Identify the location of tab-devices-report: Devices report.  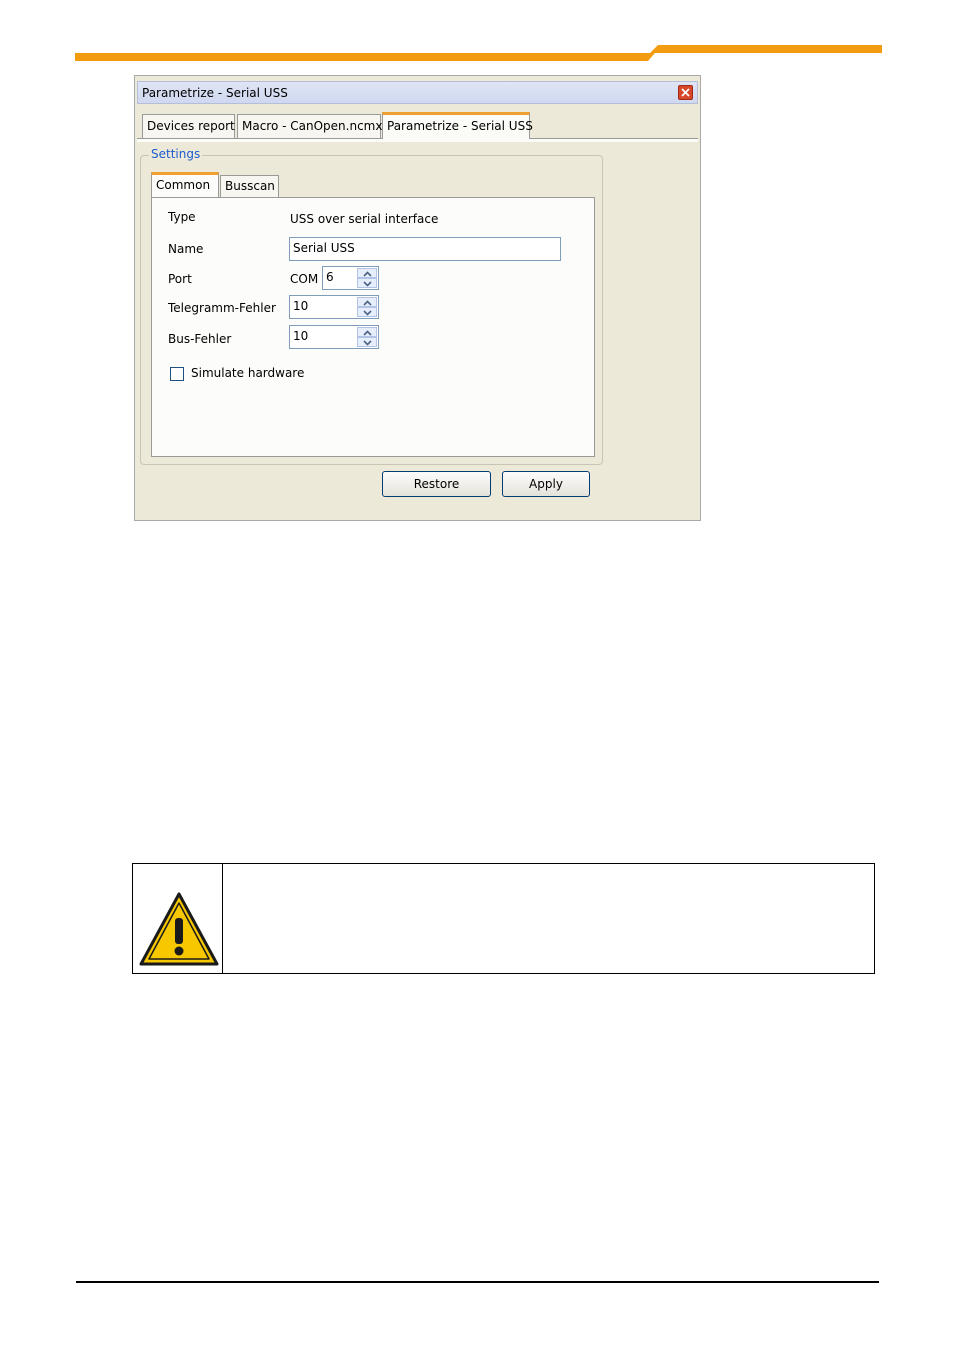
(188, 126).